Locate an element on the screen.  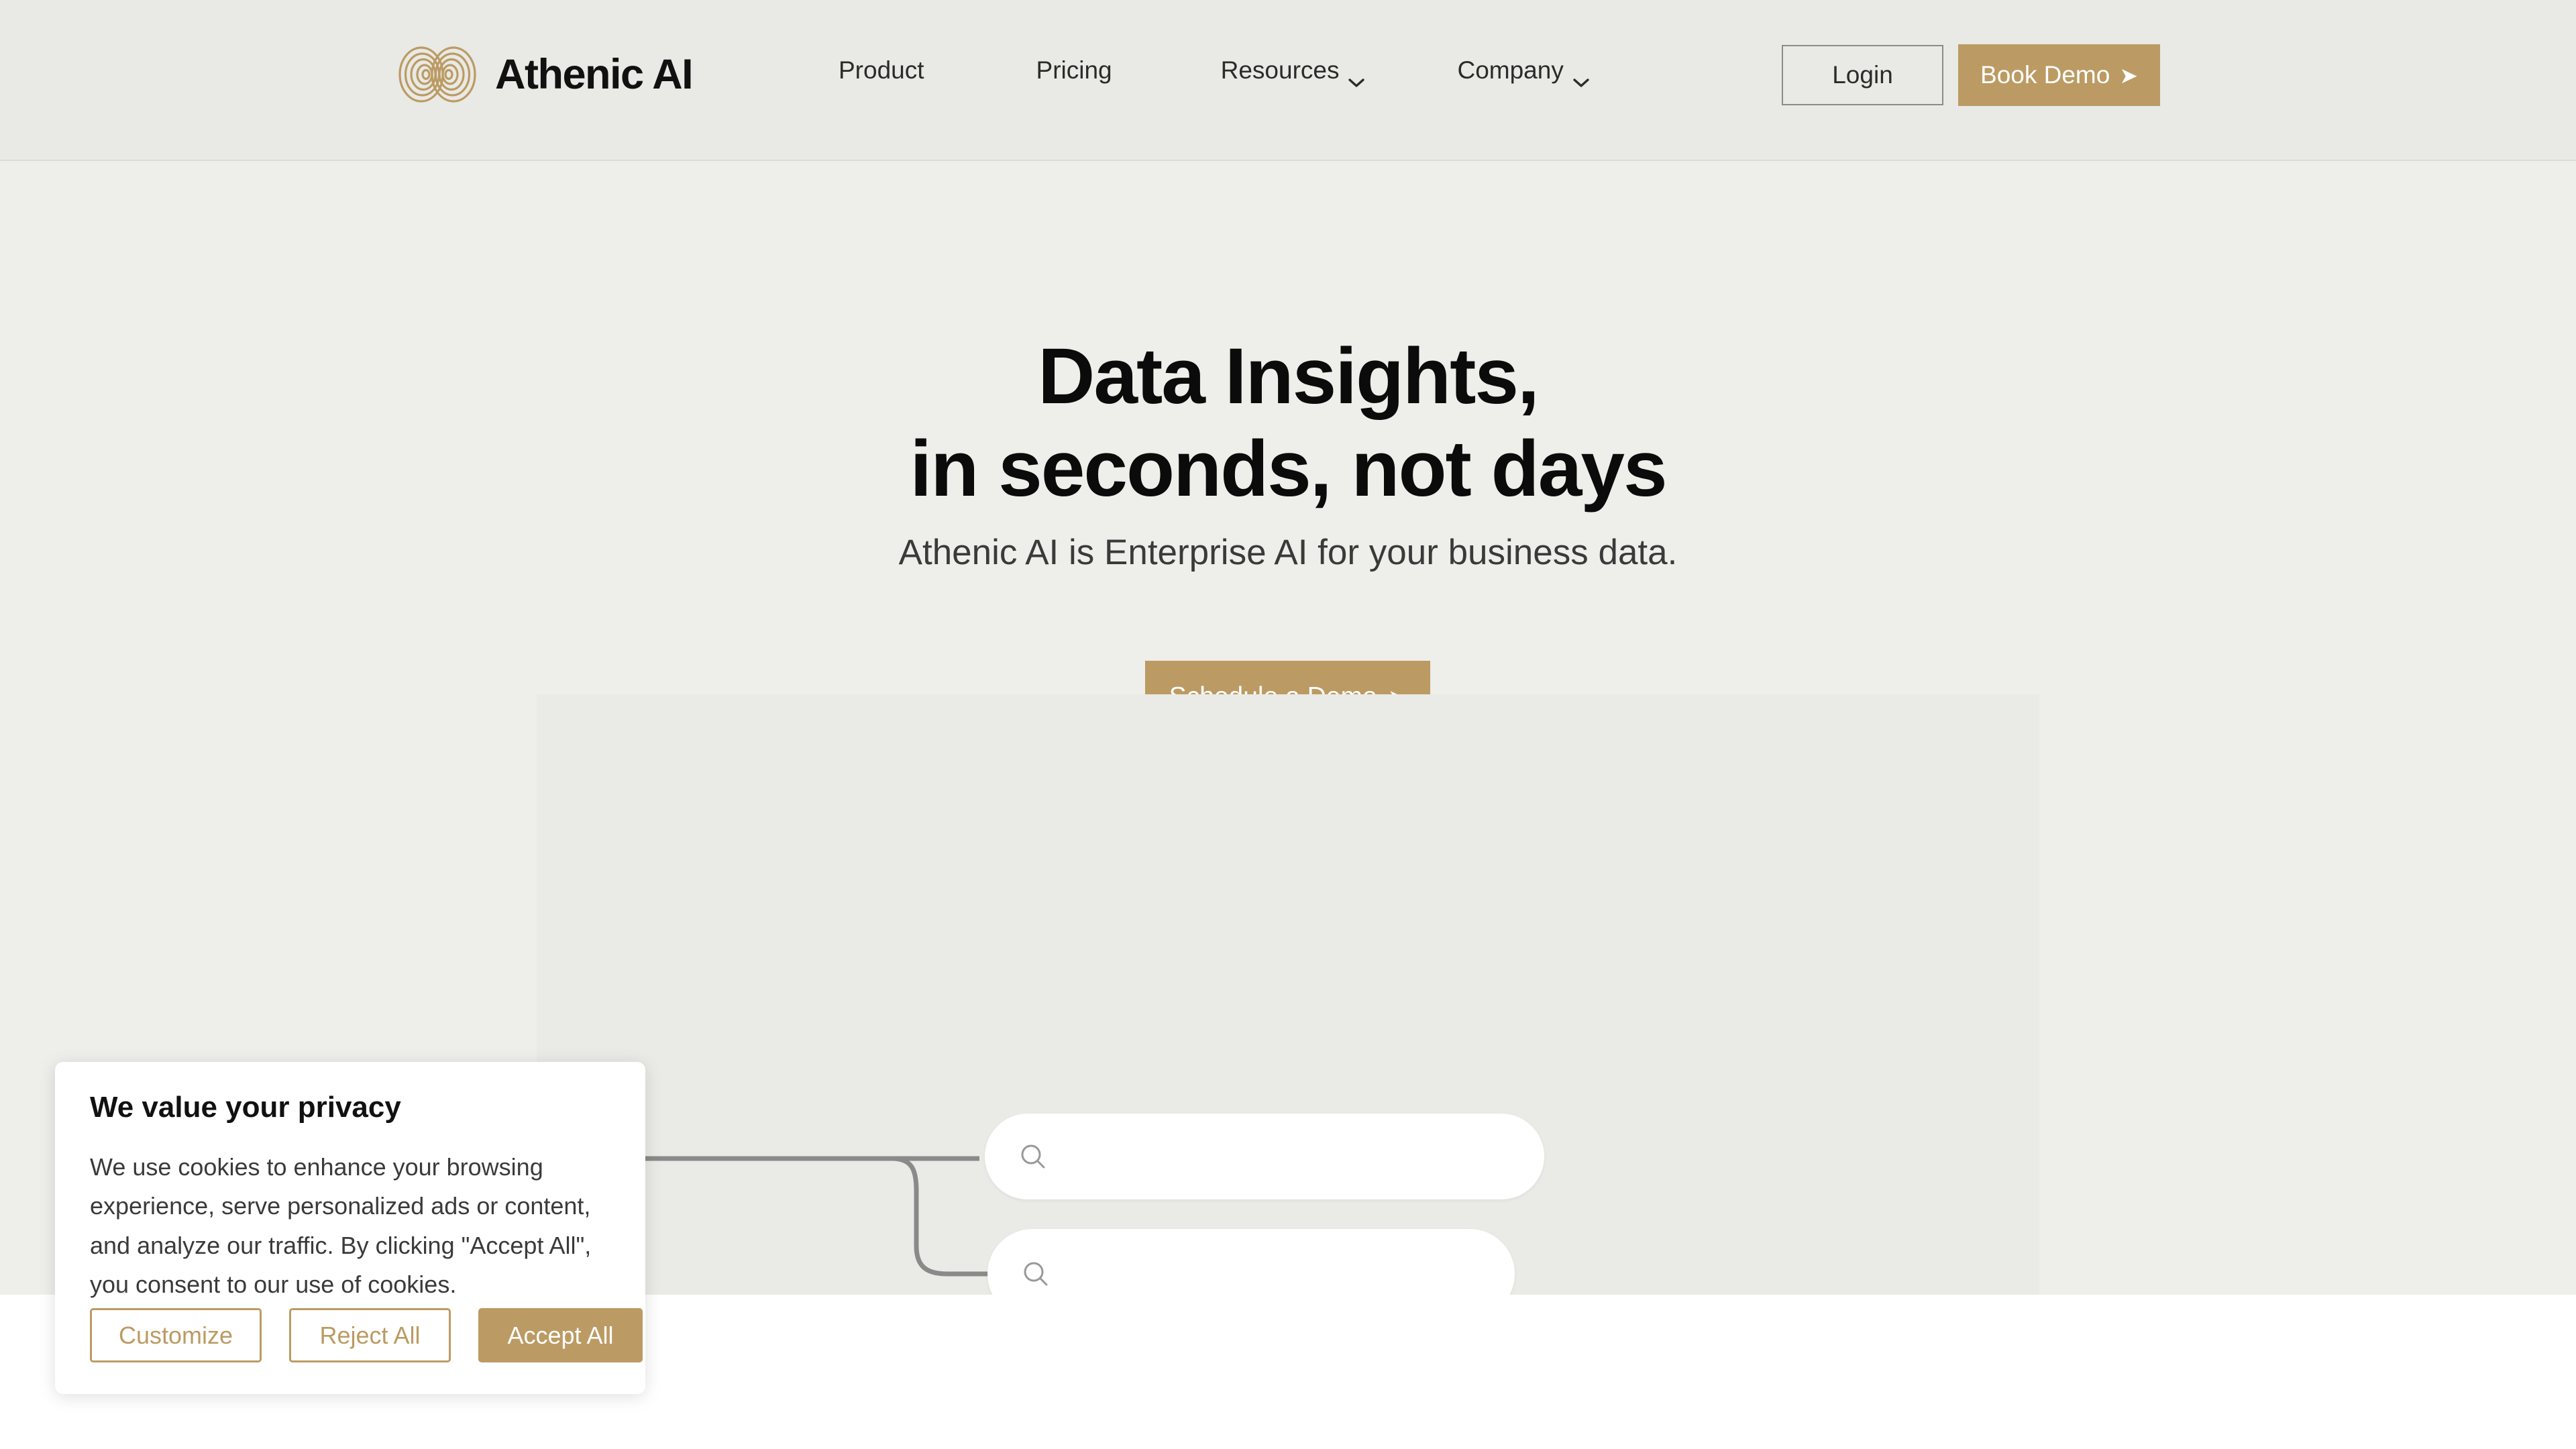
nav-item-pricing: Pricing is located at coordinates (1074, 70).